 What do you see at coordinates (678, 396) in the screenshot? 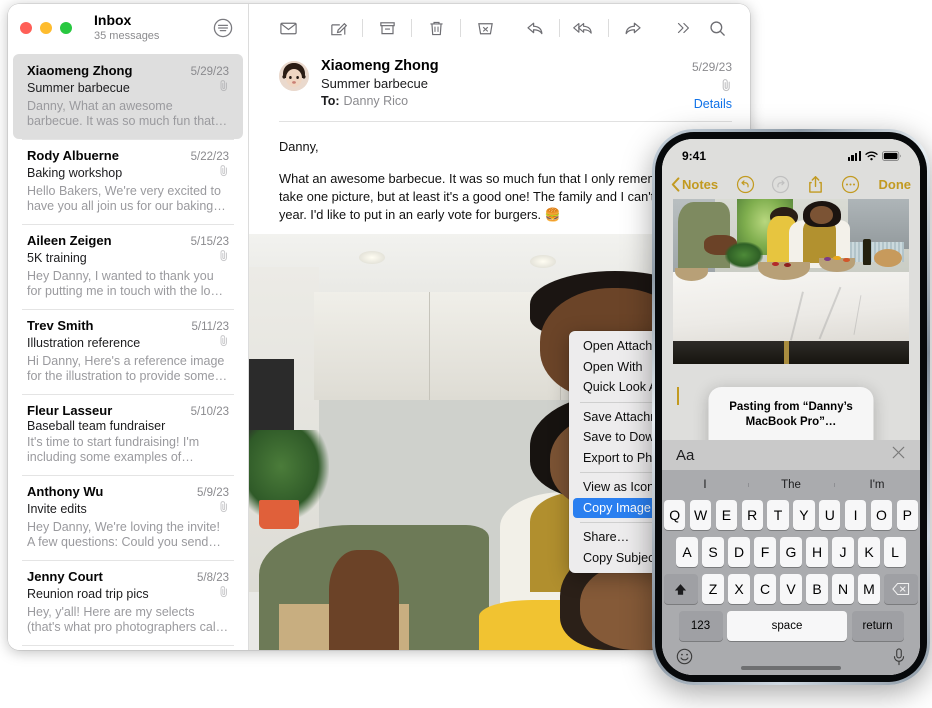
I see `text-cursor` at bounding box center [678, 396].